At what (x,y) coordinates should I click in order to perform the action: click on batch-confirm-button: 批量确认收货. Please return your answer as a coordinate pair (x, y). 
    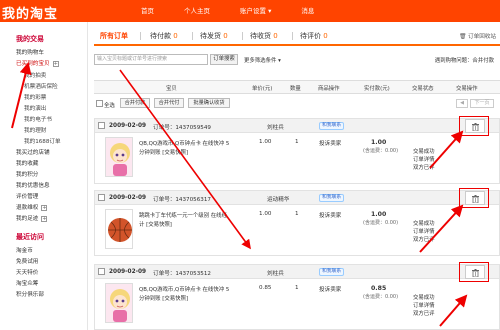
    Looking at the image, I should click on (209, 103).